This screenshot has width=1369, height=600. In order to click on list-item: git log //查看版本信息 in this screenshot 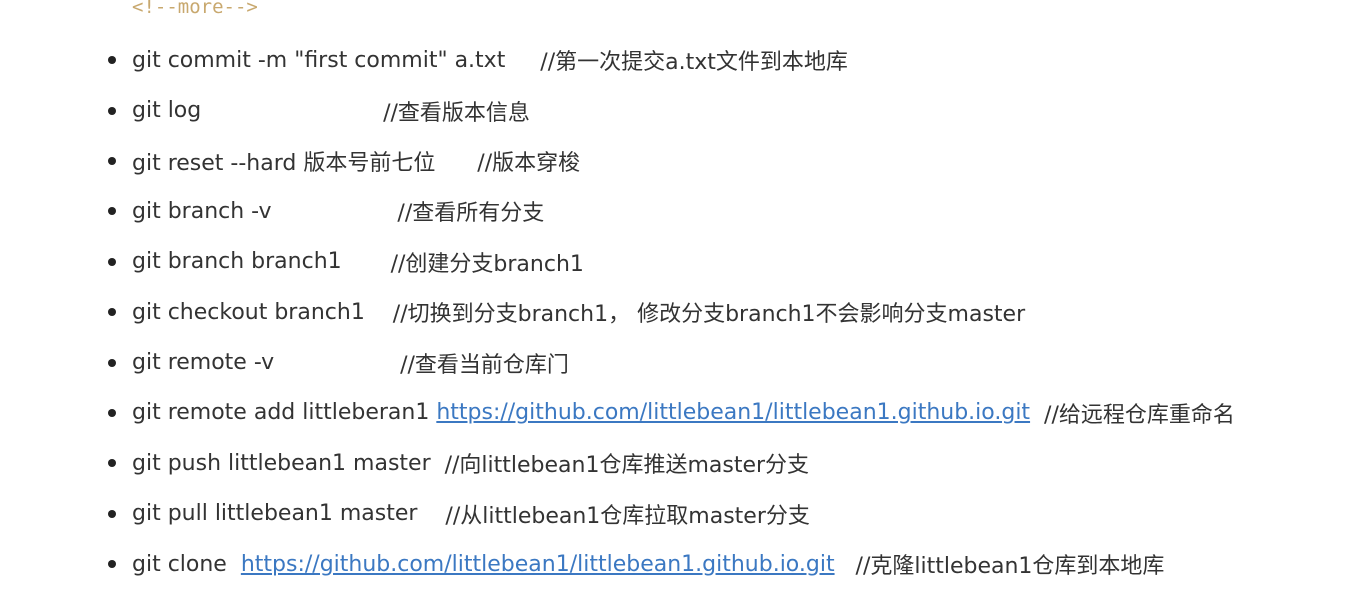, I will do `click(617, 110)`.